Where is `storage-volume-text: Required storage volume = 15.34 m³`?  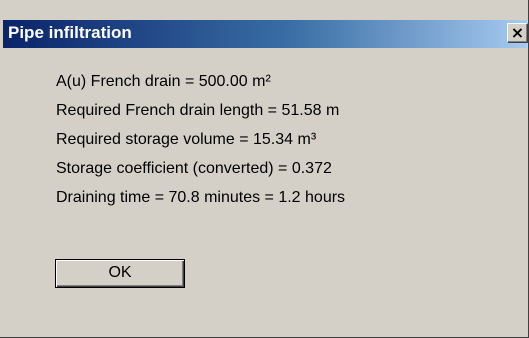 storage-volume-text: Required storage volume = 15.34 m³ is located at coordinates (186, 139).